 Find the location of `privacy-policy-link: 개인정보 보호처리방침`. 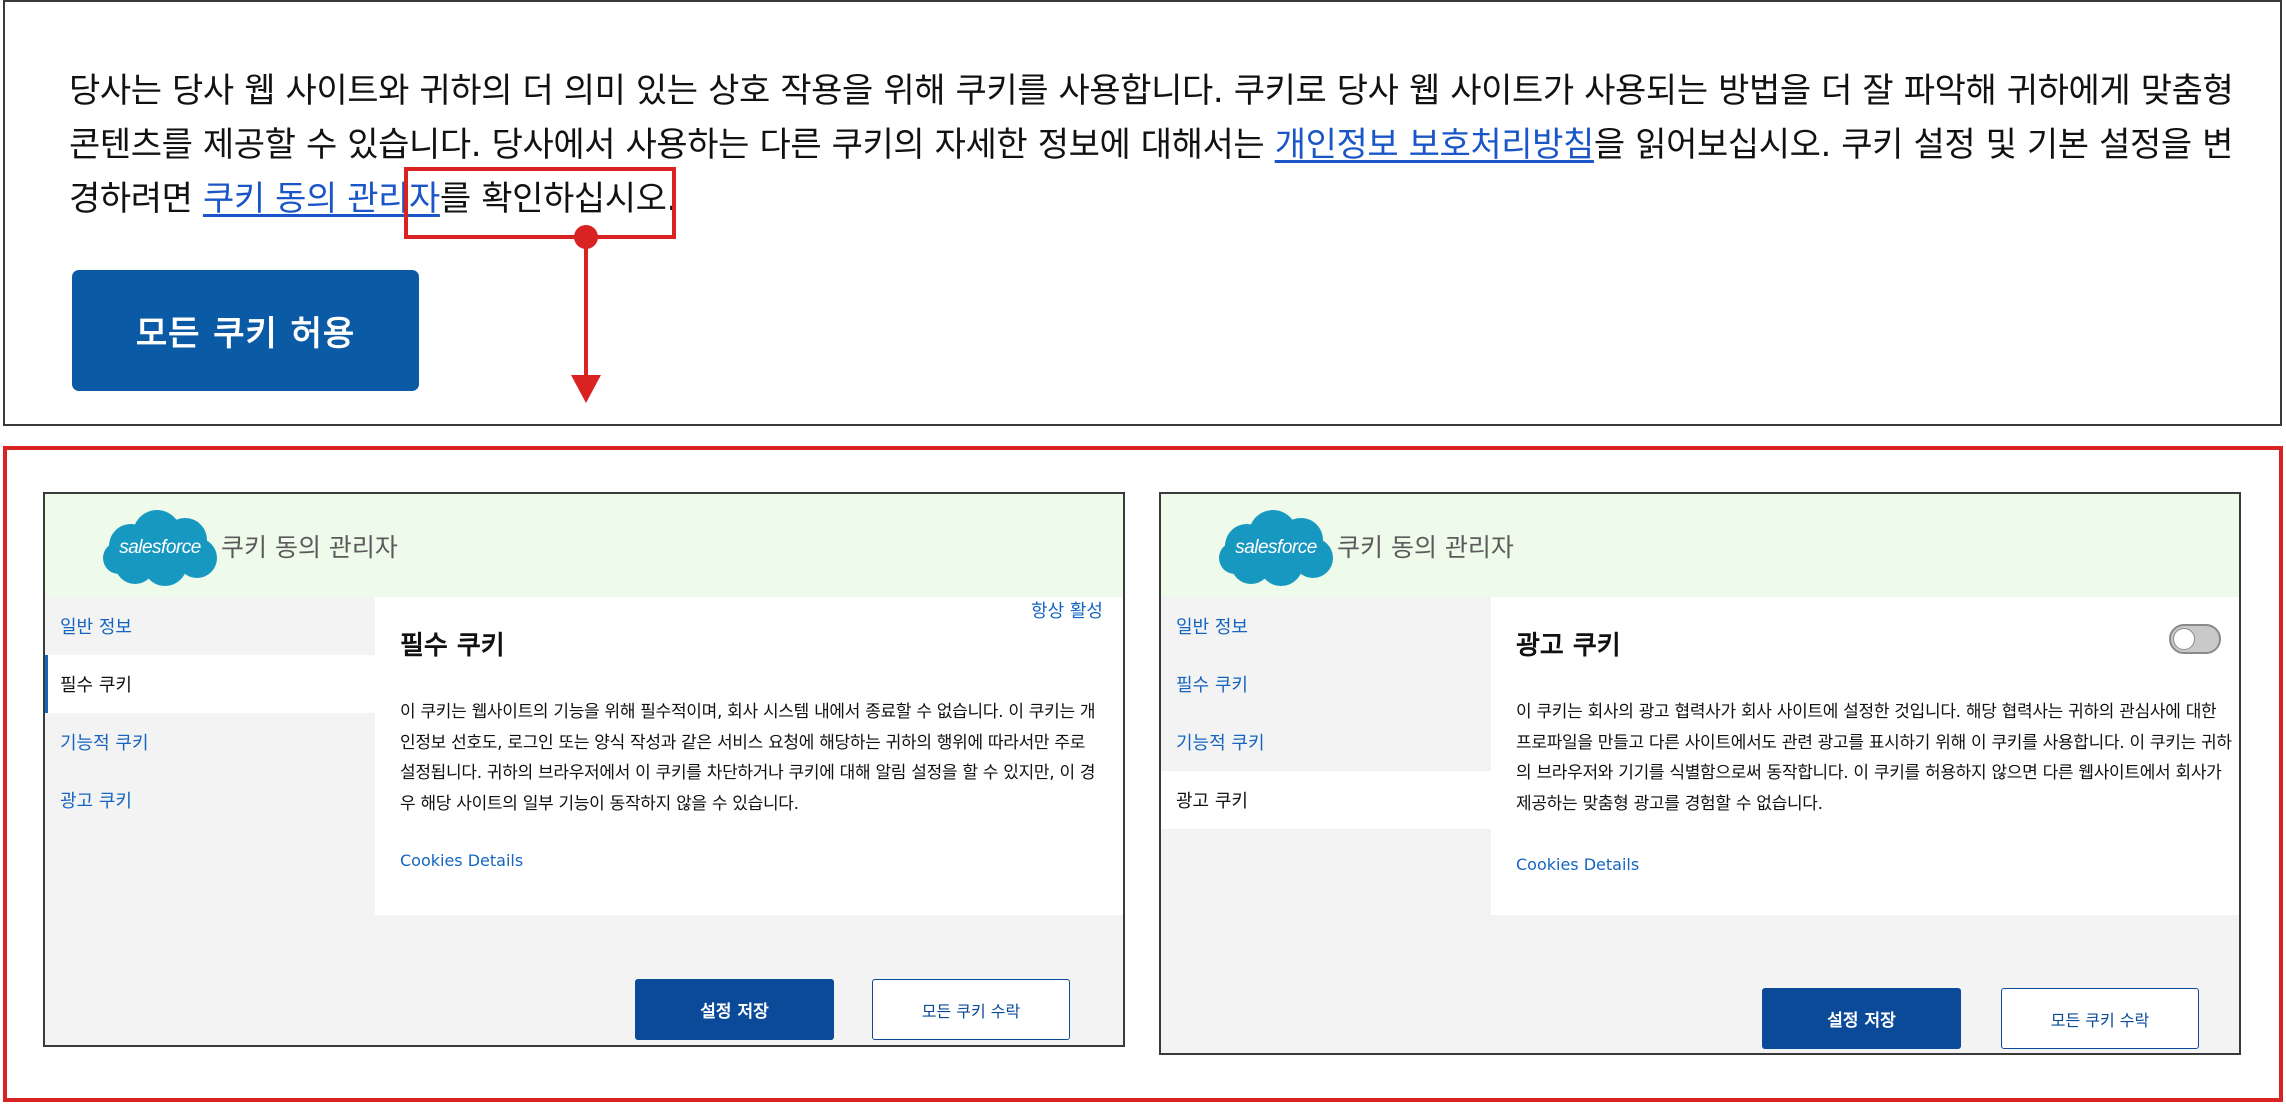

privacy-policy-link: 개인정보 보호처리방침 is located at coordinates (1435, 145).